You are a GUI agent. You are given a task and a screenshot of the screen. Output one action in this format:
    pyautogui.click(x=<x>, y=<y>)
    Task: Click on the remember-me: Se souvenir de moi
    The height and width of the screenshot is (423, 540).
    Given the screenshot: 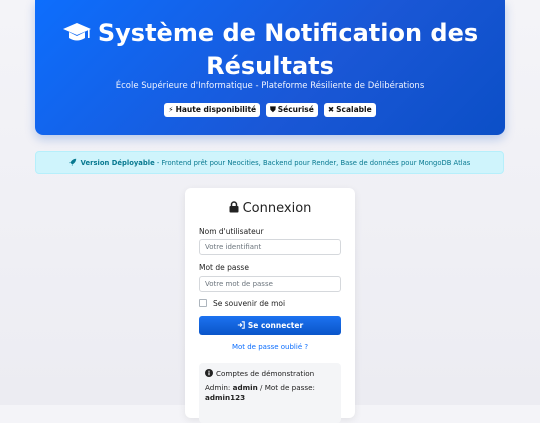 What is the action you would take?
    pyautogui.click(x=242, y=303)
    